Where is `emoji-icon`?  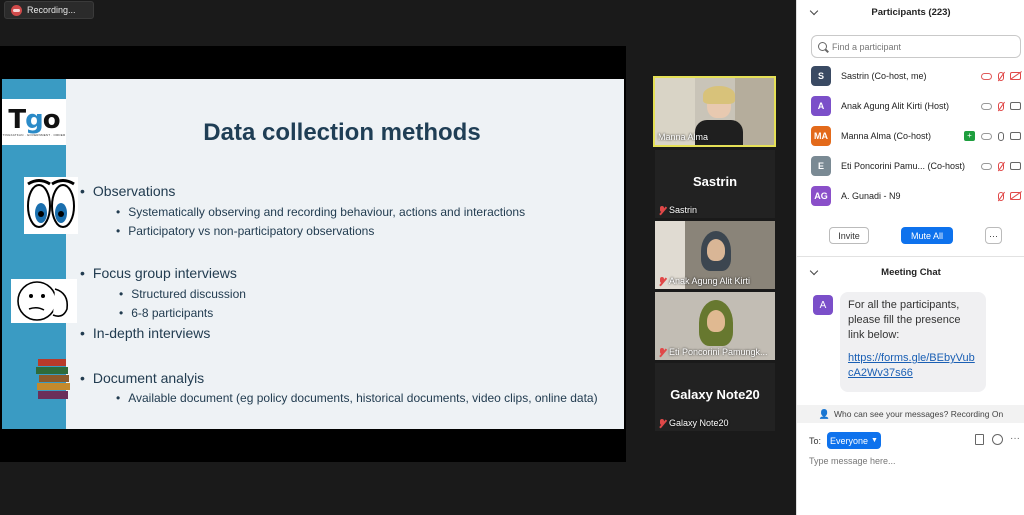 emoji-icon is located at coordinates (997, 439).